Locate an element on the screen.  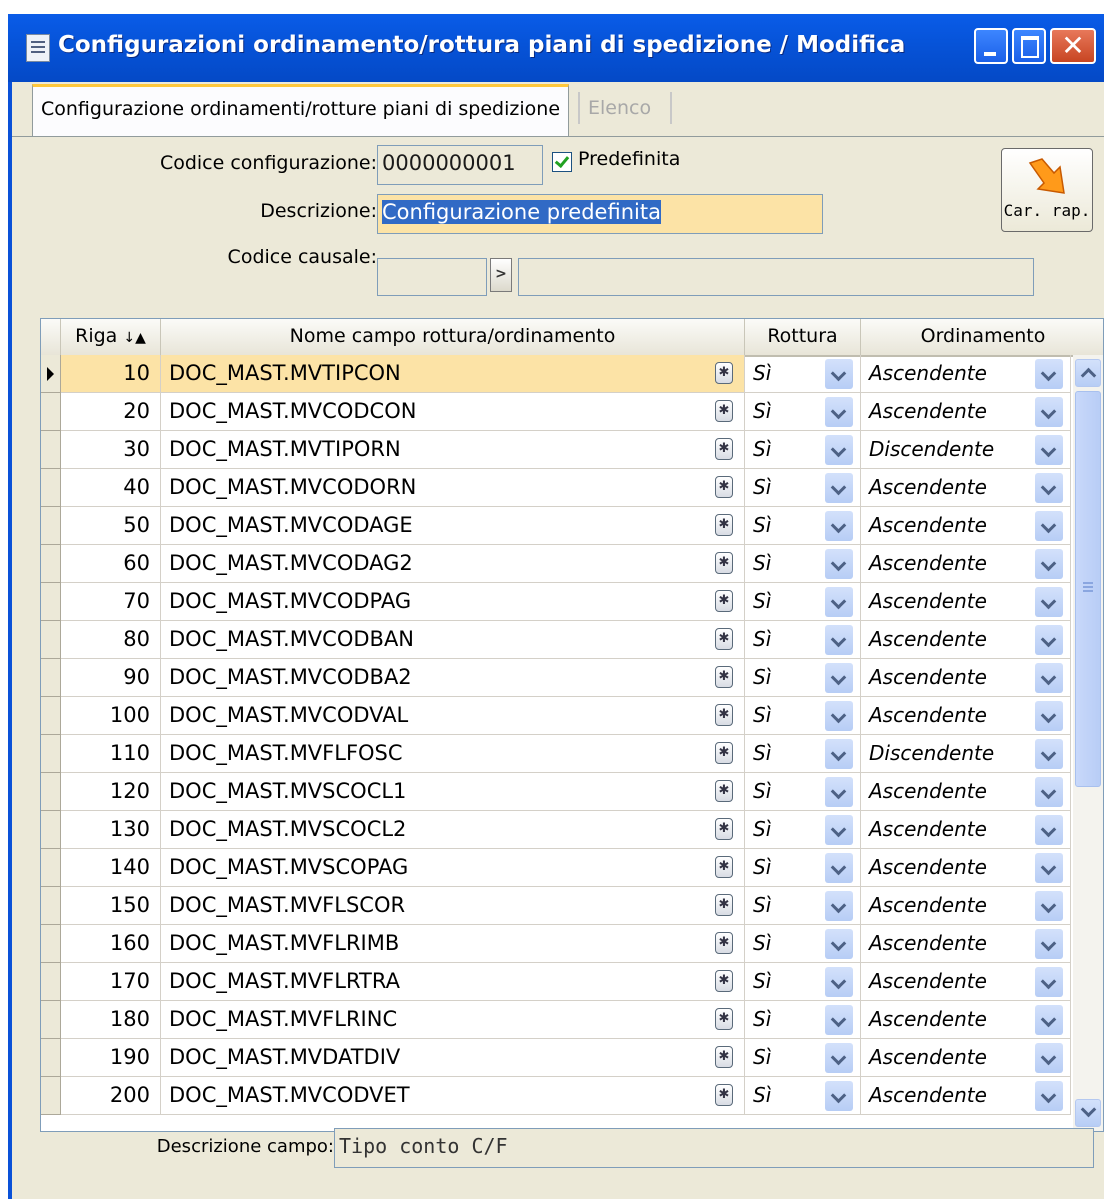
cell-riga: 90 is located at coordinates (111, 678).